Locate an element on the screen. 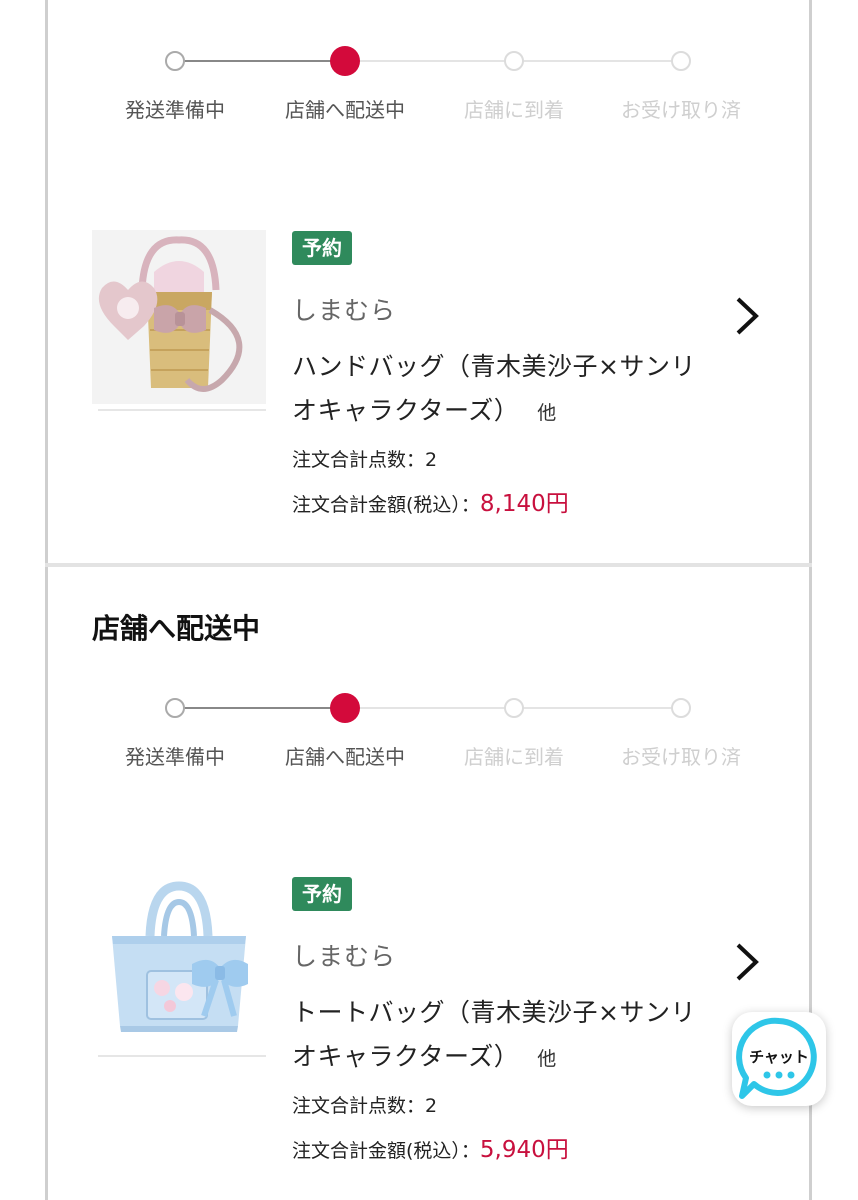 This screenshot has width=858, height=1200. chat-button: チャット is located at coordinates (779, 1059).